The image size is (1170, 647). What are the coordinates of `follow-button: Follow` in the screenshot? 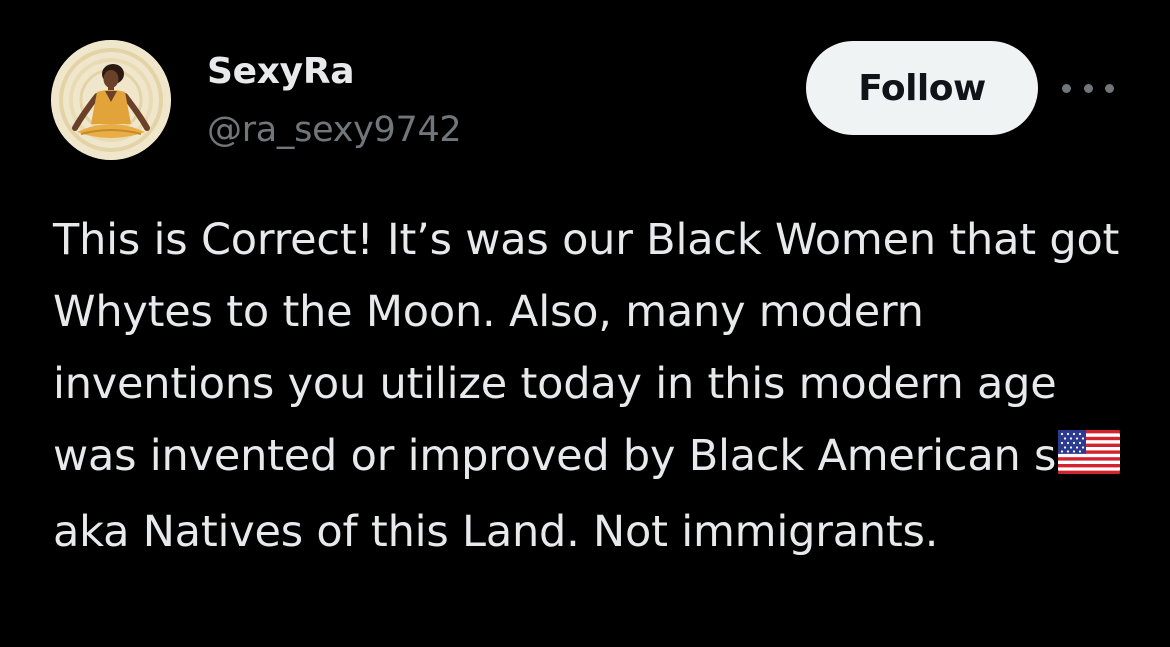 It's located at (922, 88).